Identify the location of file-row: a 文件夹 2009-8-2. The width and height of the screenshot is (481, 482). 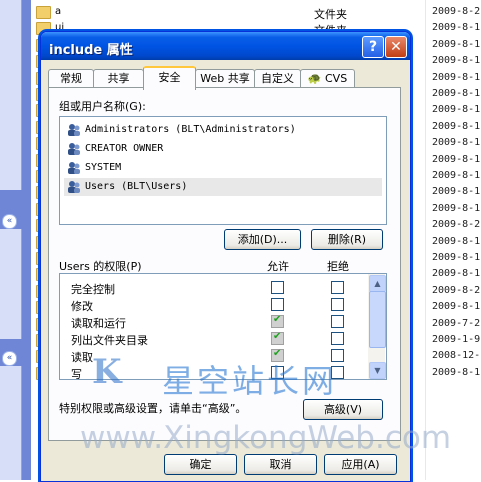
(256, 12).